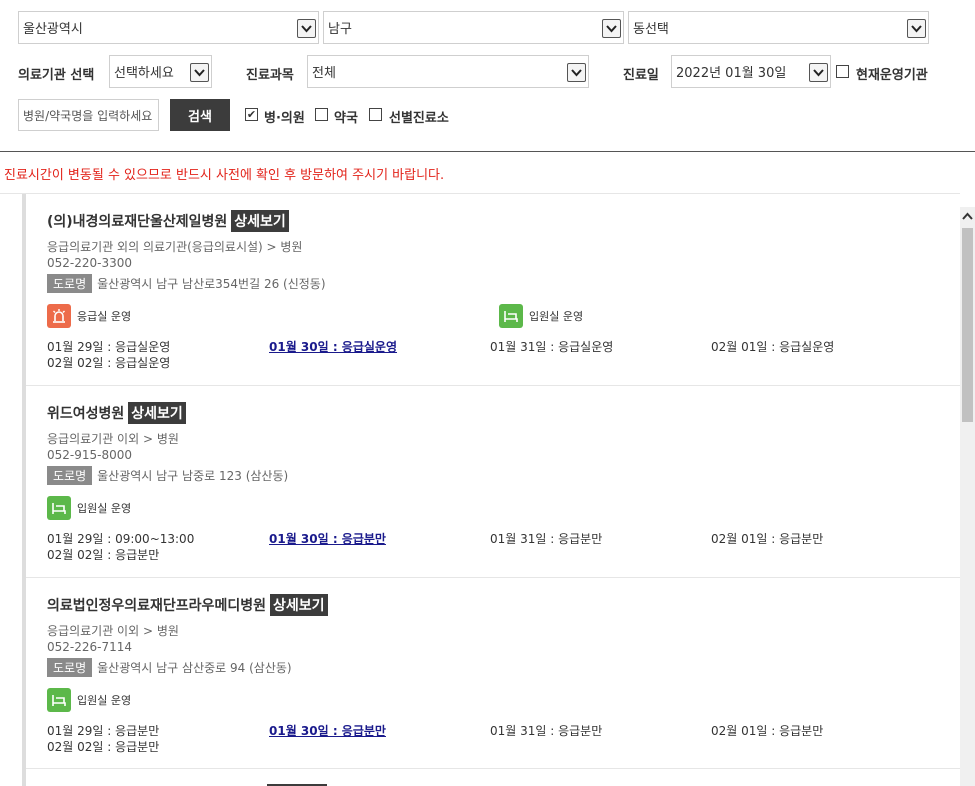 The width and height of the screenshot is (975, 786). What do you see at coordinates (90, 263) in the screenshot?
I see `hospital-phone: 052-220-3300` at bounding box center [90, 263].